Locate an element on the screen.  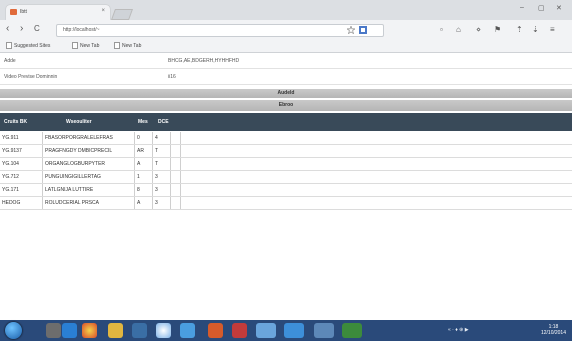
info-value: BHCG,AE,BDGERH,HYHHFHD is located at coordinates (204, 61).